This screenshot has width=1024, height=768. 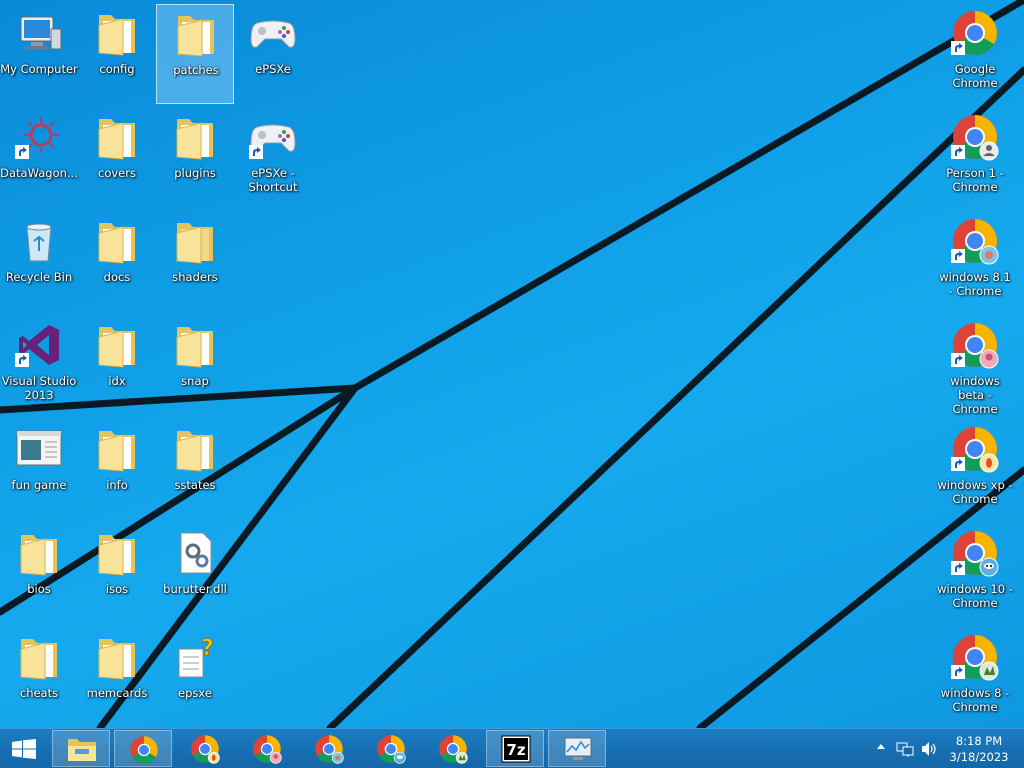 What do you see at coordinates (117, 381) in the screenshot?
I see `icon-label: idx` at bounding box center [117, 381].